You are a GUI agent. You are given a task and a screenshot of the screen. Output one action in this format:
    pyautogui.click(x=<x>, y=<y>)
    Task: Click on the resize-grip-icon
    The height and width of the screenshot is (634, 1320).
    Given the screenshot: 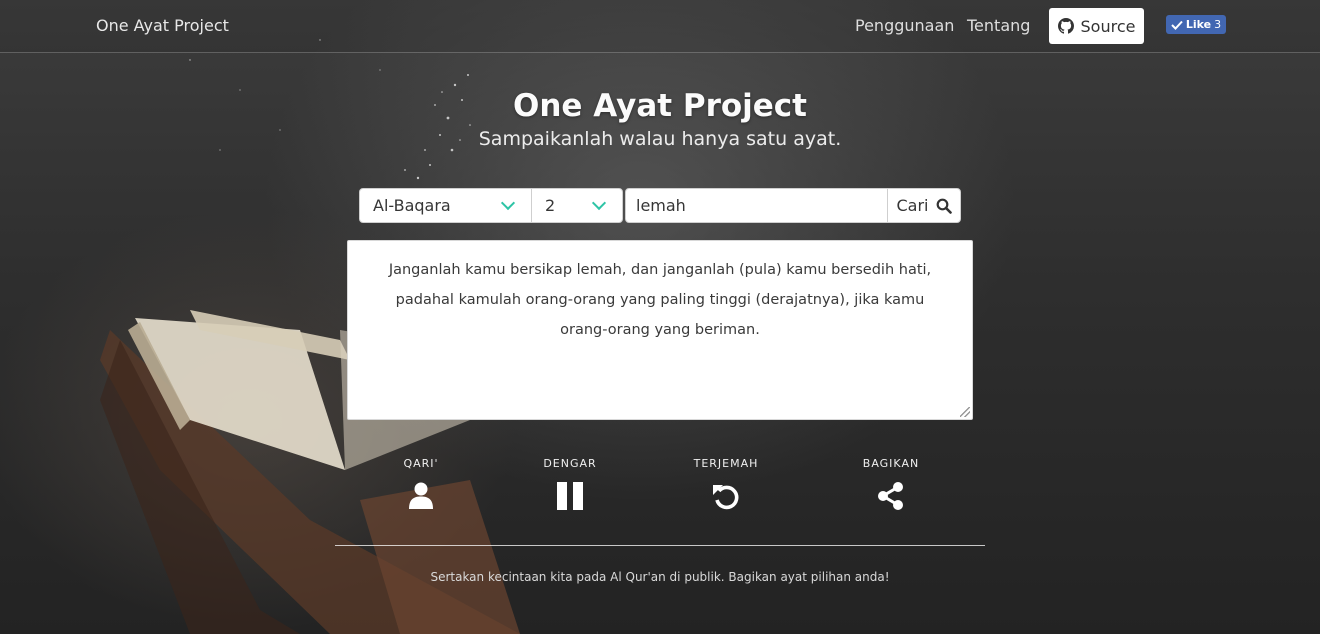 What is the action you would take?
    pyautogui.click(x=965, y=412)
    